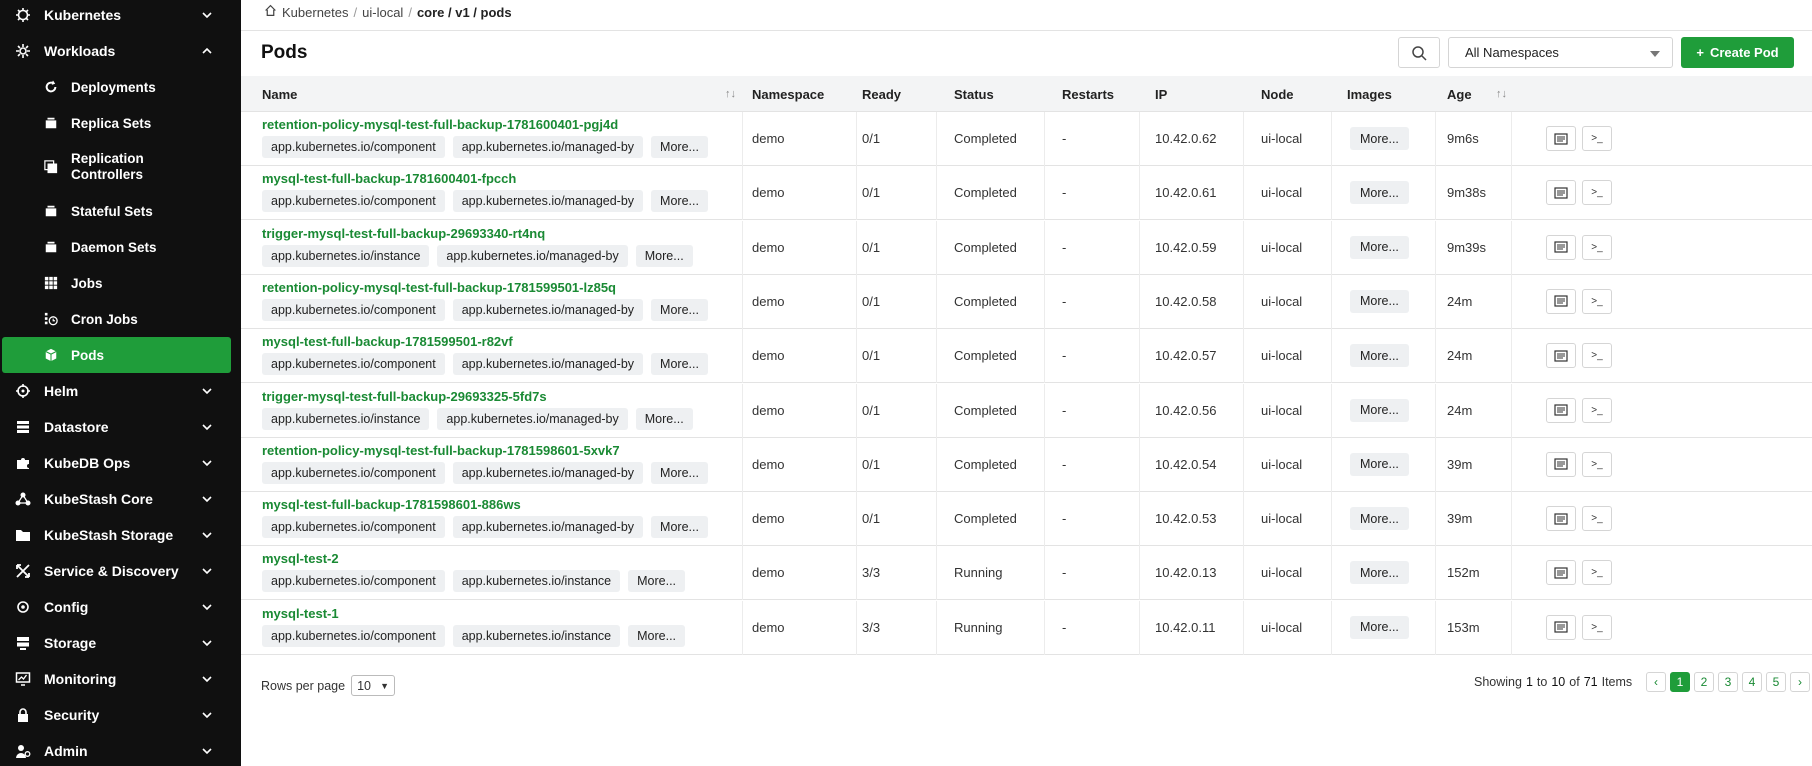  I want to click on sidebar-item-storage: Storage, so click(120, 643).